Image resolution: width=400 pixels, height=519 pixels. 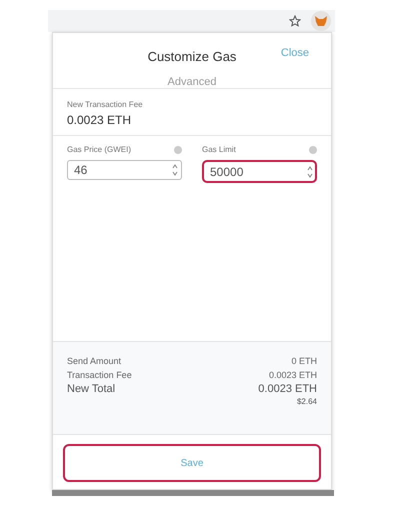 I want to click on field-label: Gas Limit, so click(x=219, y=150).